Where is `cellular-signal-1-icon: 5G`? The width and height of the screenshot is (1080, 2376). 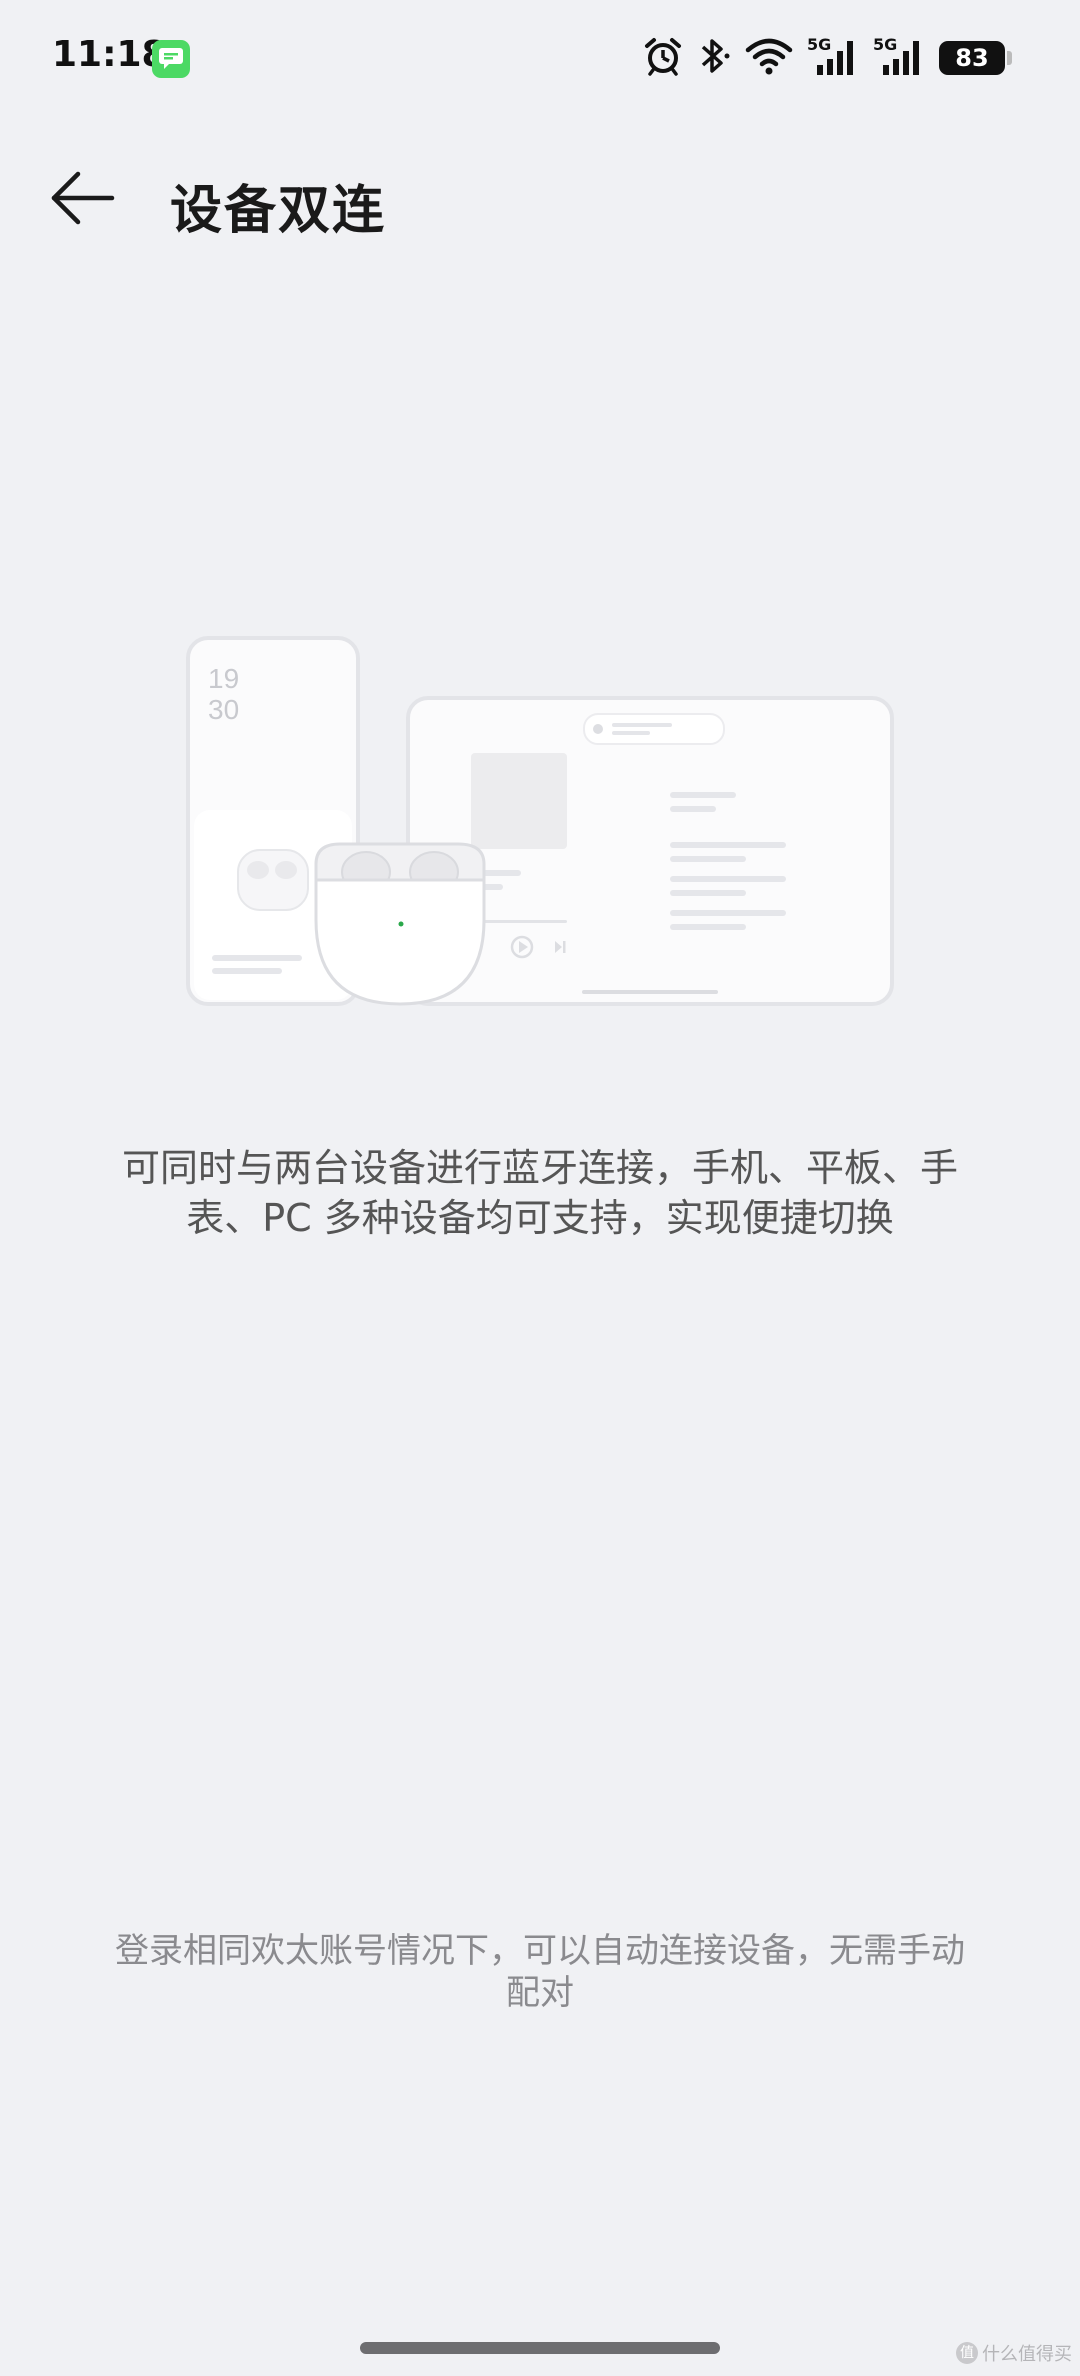
cellular-signal-1-icon: 5G is located at coordinates (833, 57).